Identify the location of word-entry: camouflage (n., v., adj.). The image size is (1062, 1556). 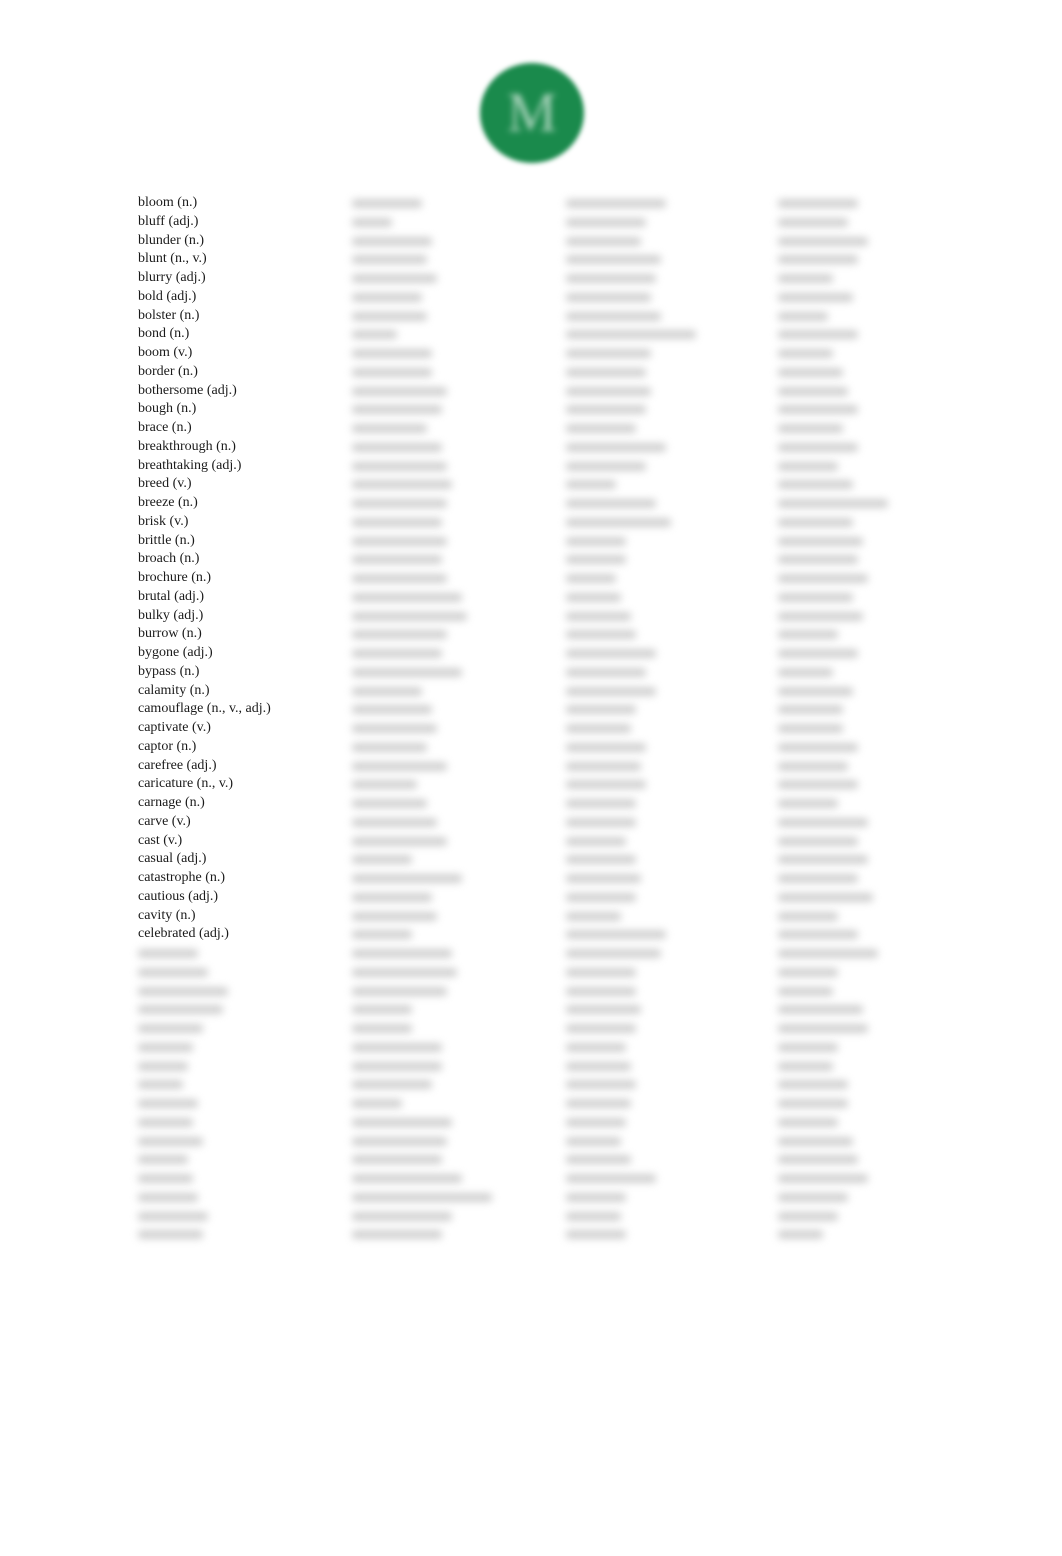
(204, 709).